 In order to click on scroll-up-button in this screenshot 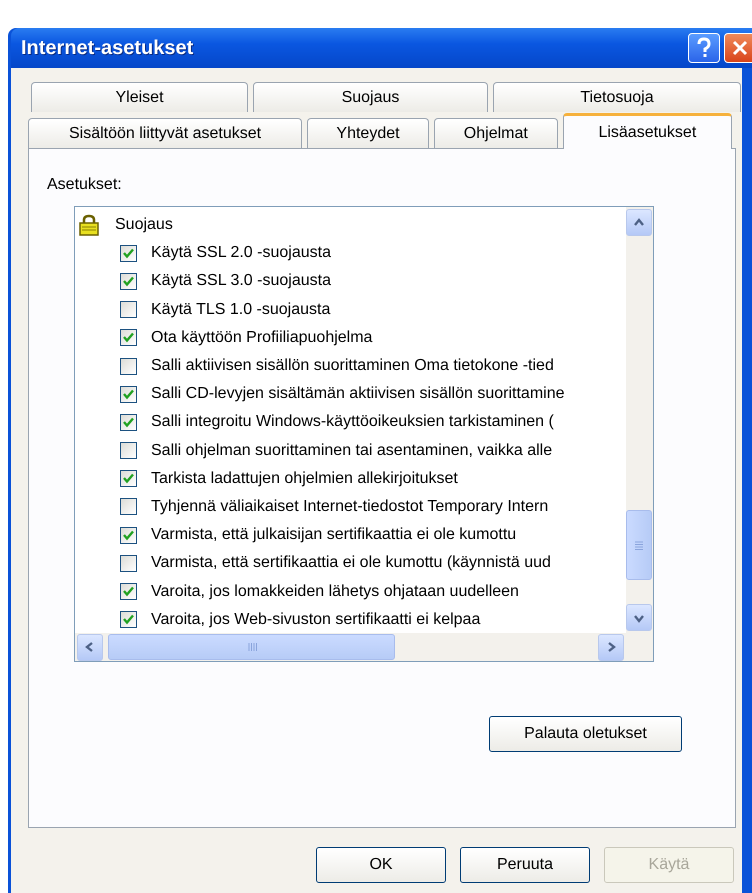, I will do `click(639, 222)`.